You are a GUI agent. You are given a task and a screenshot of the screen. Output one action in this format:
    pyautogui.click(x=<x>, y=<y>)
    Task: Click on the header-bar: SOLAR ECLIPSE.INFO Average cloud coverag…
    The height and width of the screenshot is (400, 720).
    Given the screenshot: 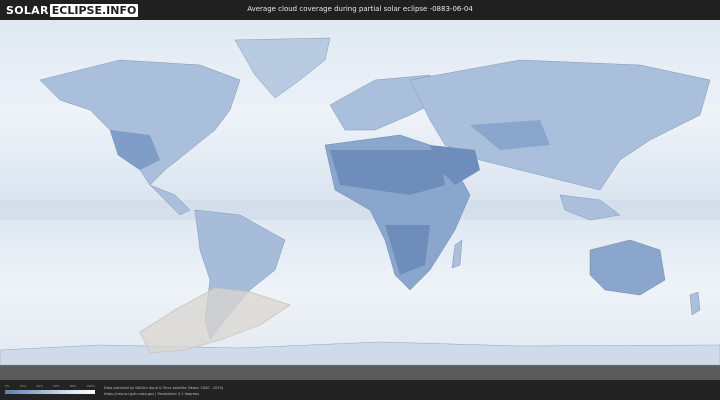 What is the action you would take?
    pyautogui.click(x=360, y=10)
    